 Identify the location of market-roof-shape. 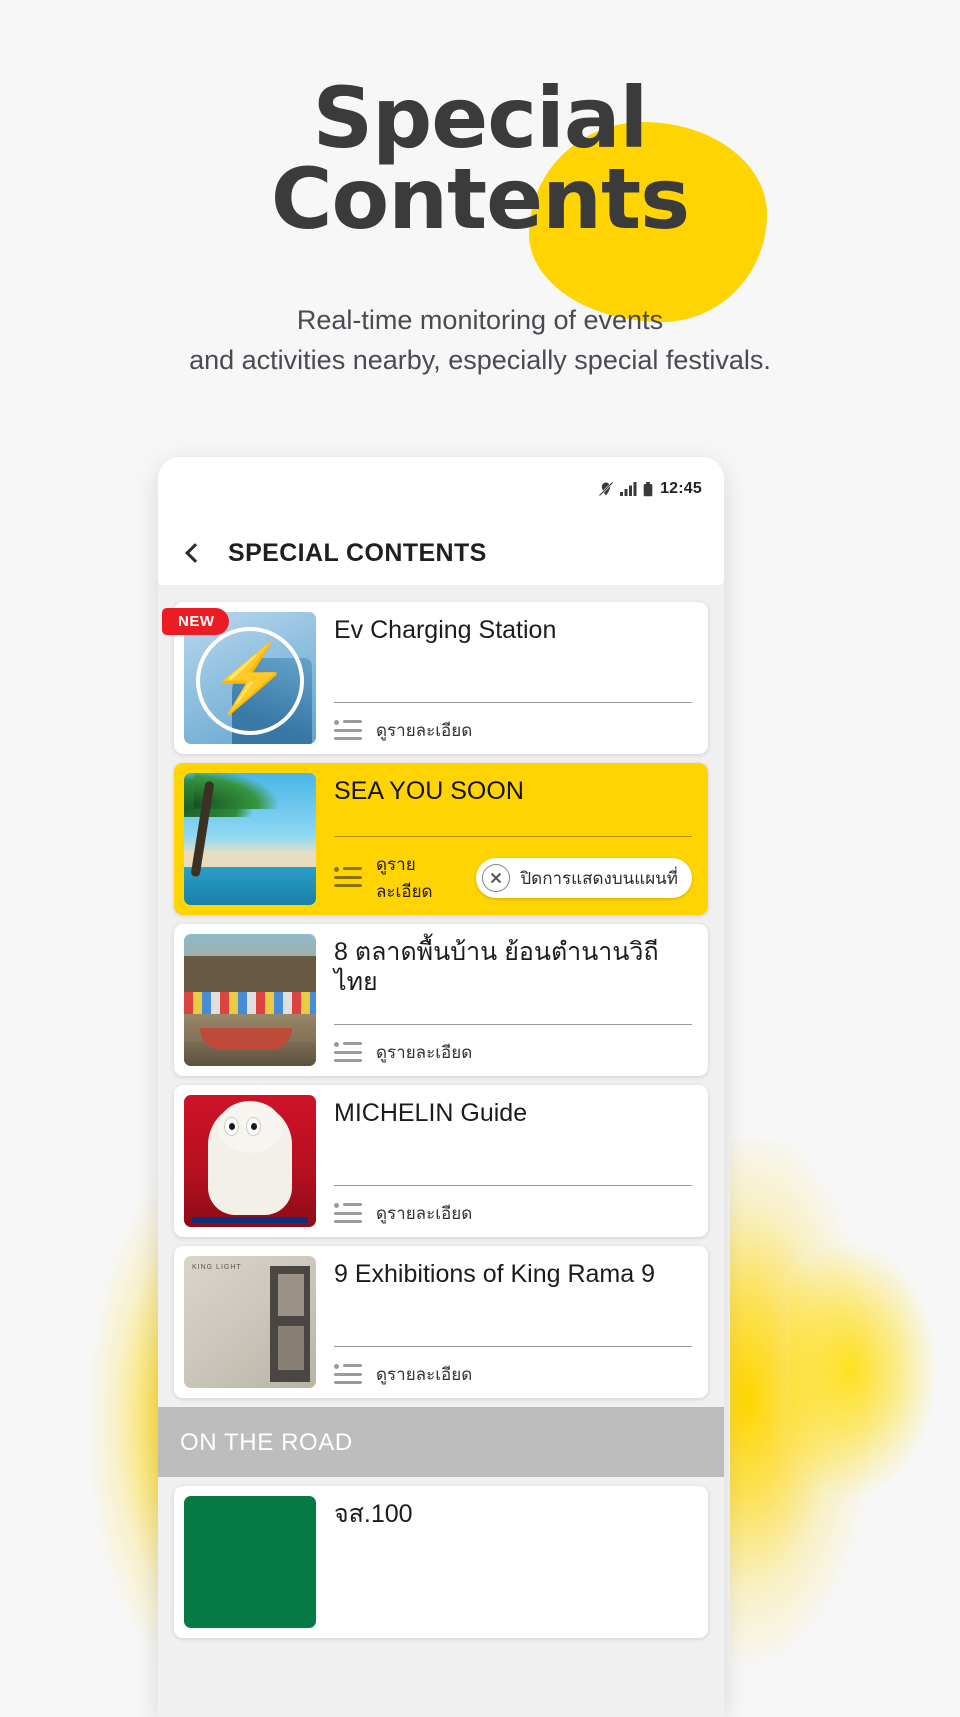
(250, 974).